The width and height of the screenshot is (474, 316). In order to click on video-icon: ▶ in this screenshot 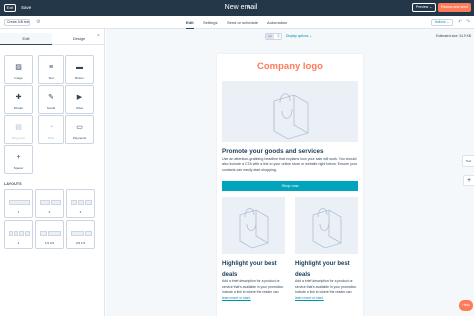, I will do `click(79, 97)`.